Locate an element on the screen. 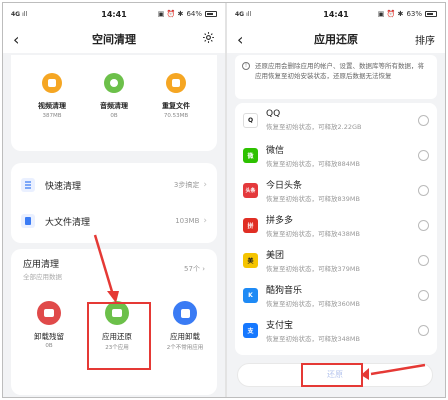 This screenshot has width=448, height=400. qq-icon: Q is located at coordinates (250, 120).